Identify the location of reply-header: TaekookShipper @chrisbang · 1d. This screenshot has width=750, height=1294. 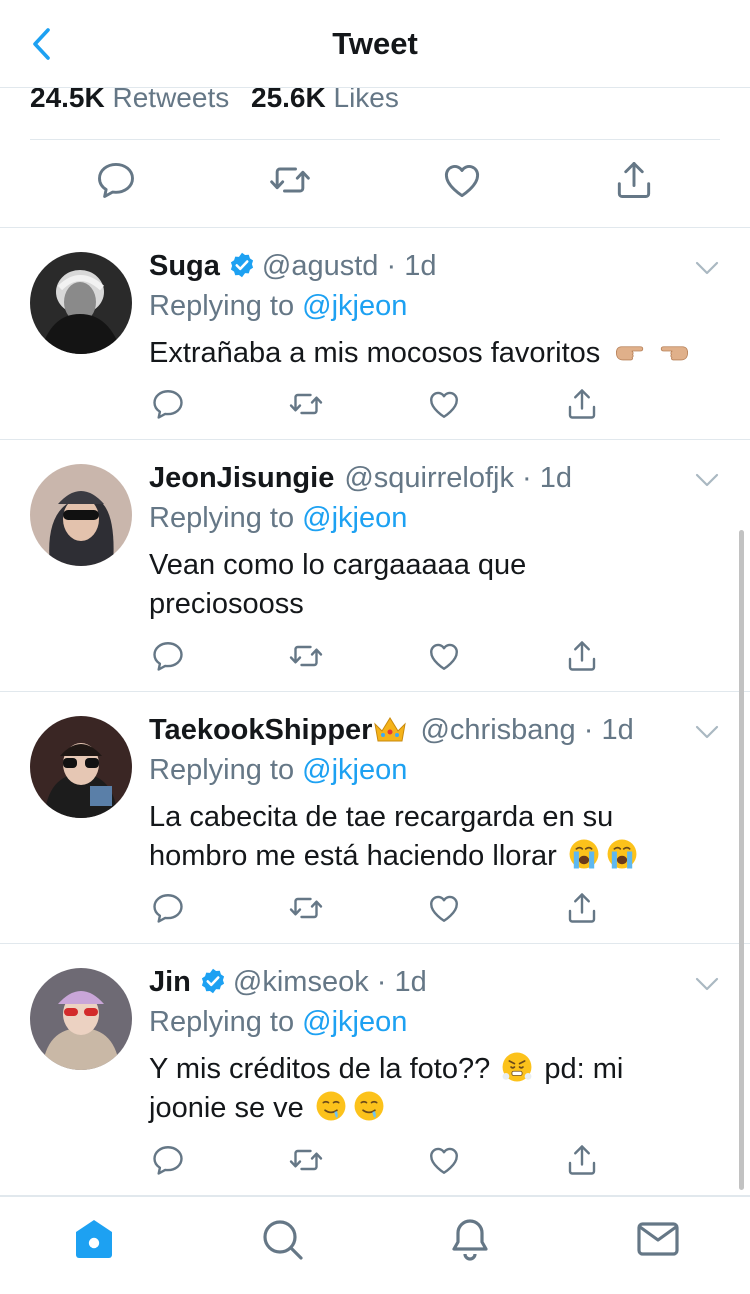
(391, 730).